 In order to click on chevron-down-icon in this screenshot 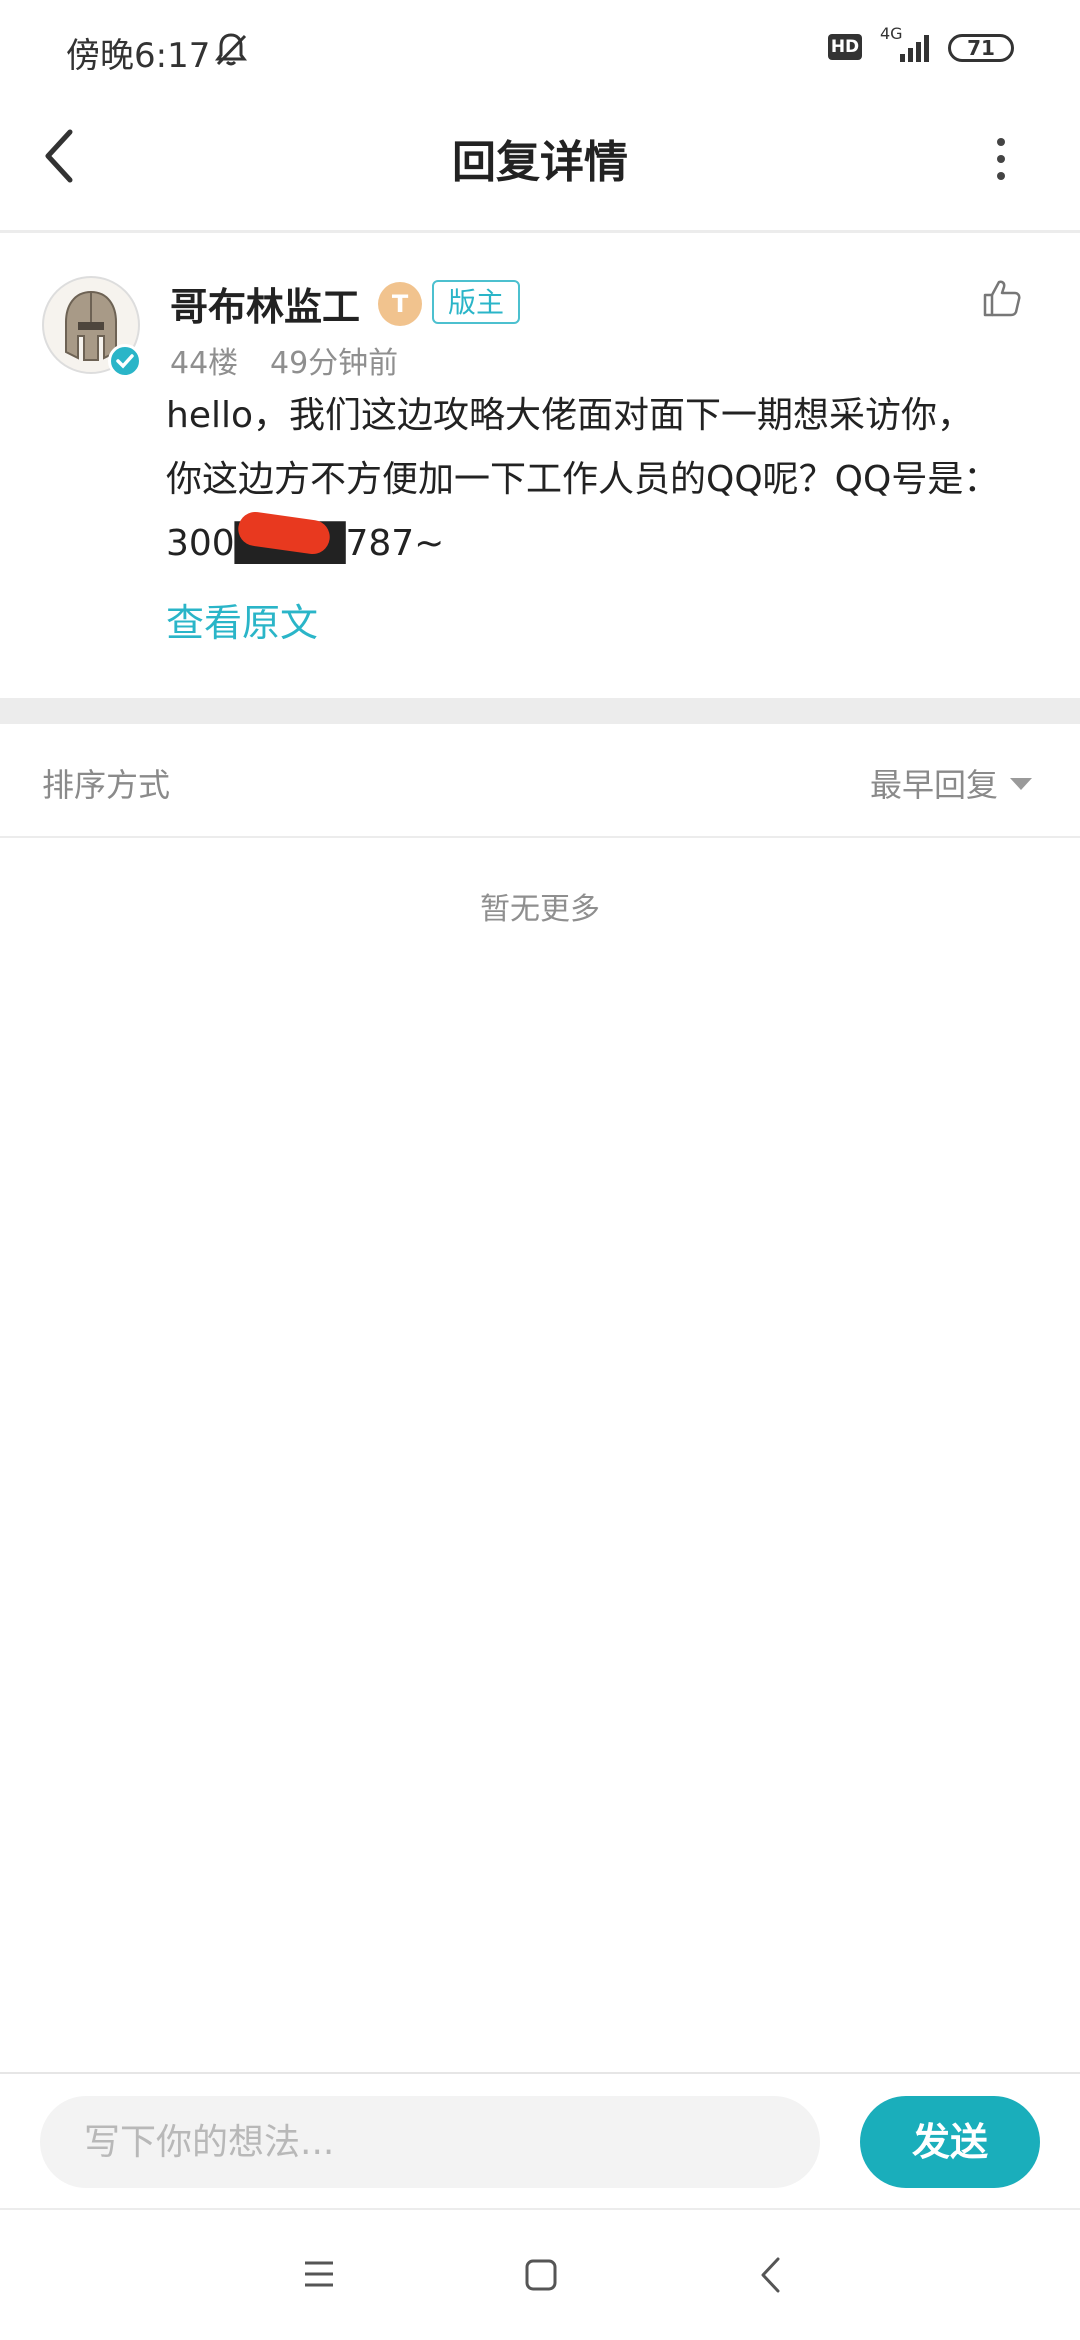, I will do `click(1021, 784)`.